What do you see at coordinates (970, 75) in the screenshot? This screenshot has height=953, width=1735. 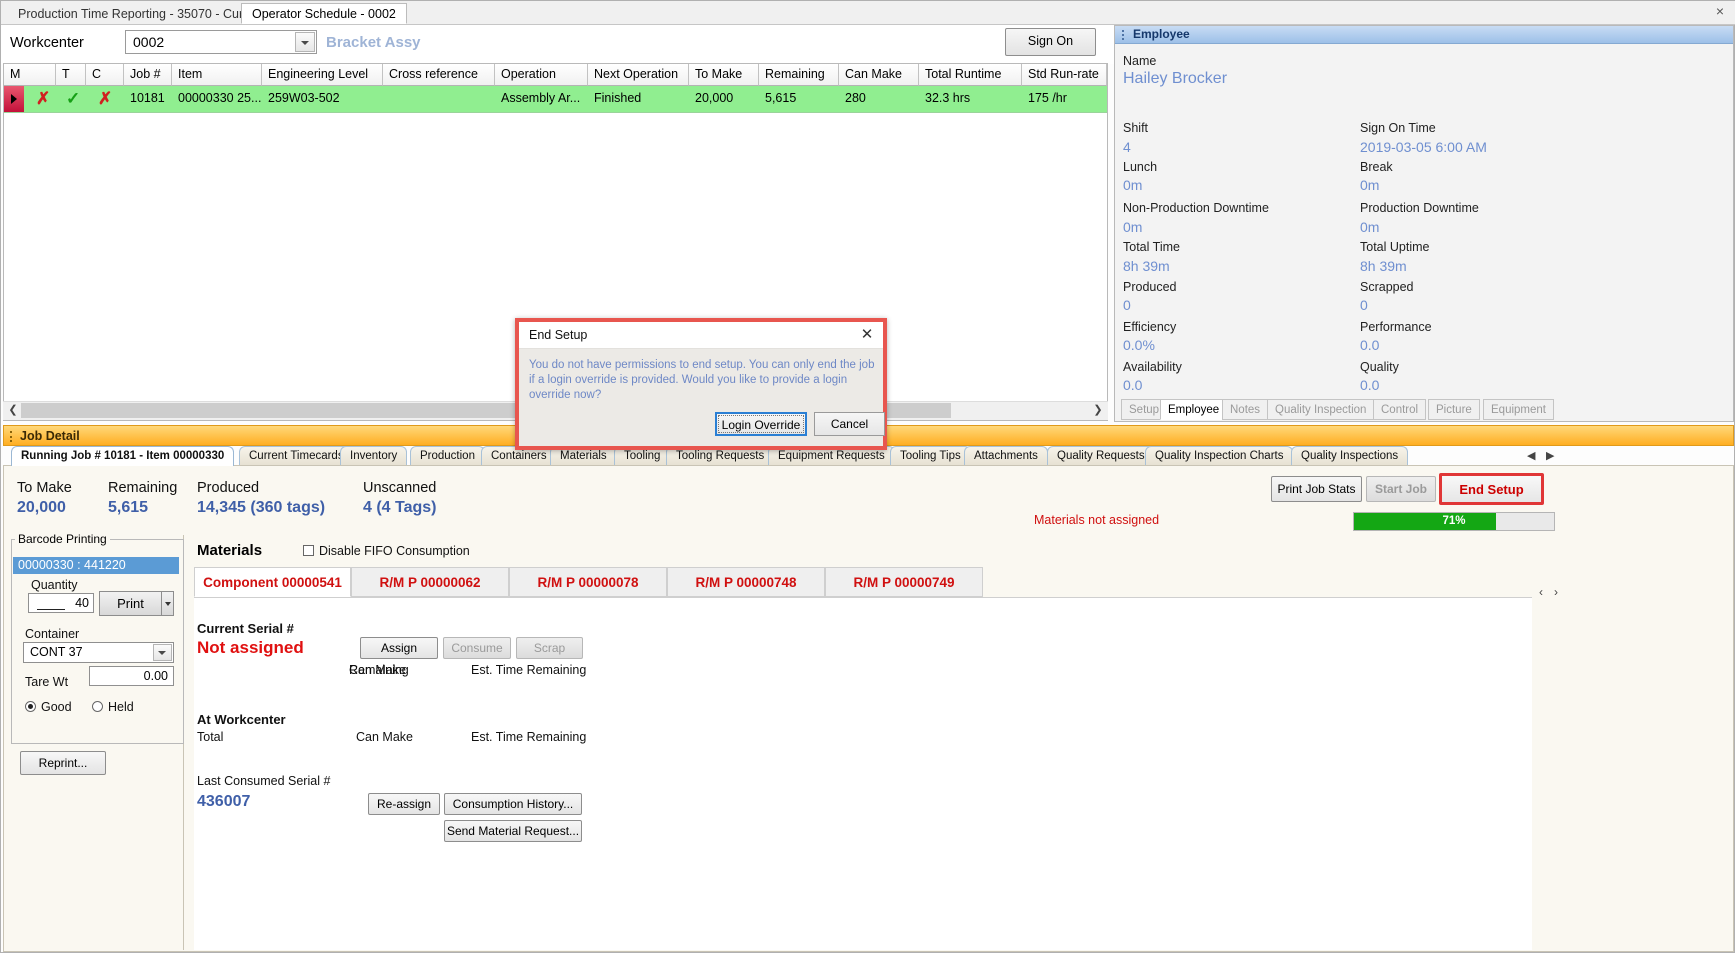 I see `grid-col-total-runtime: Total Runtime` at bounding box center [970, 75].